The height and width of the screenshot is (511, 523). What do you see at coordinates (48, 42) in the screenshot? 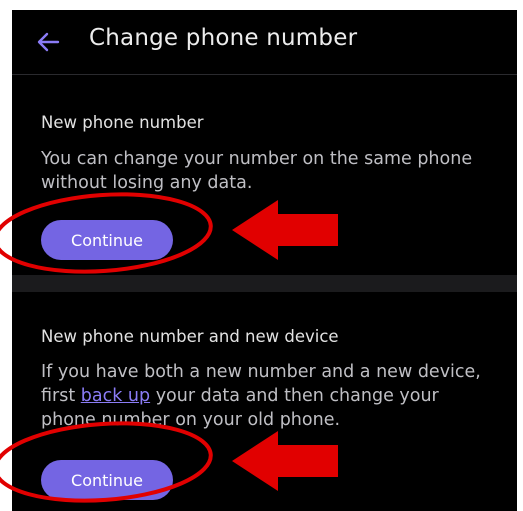
I see `arrow-left-icon` at bounding box center [48, 42].